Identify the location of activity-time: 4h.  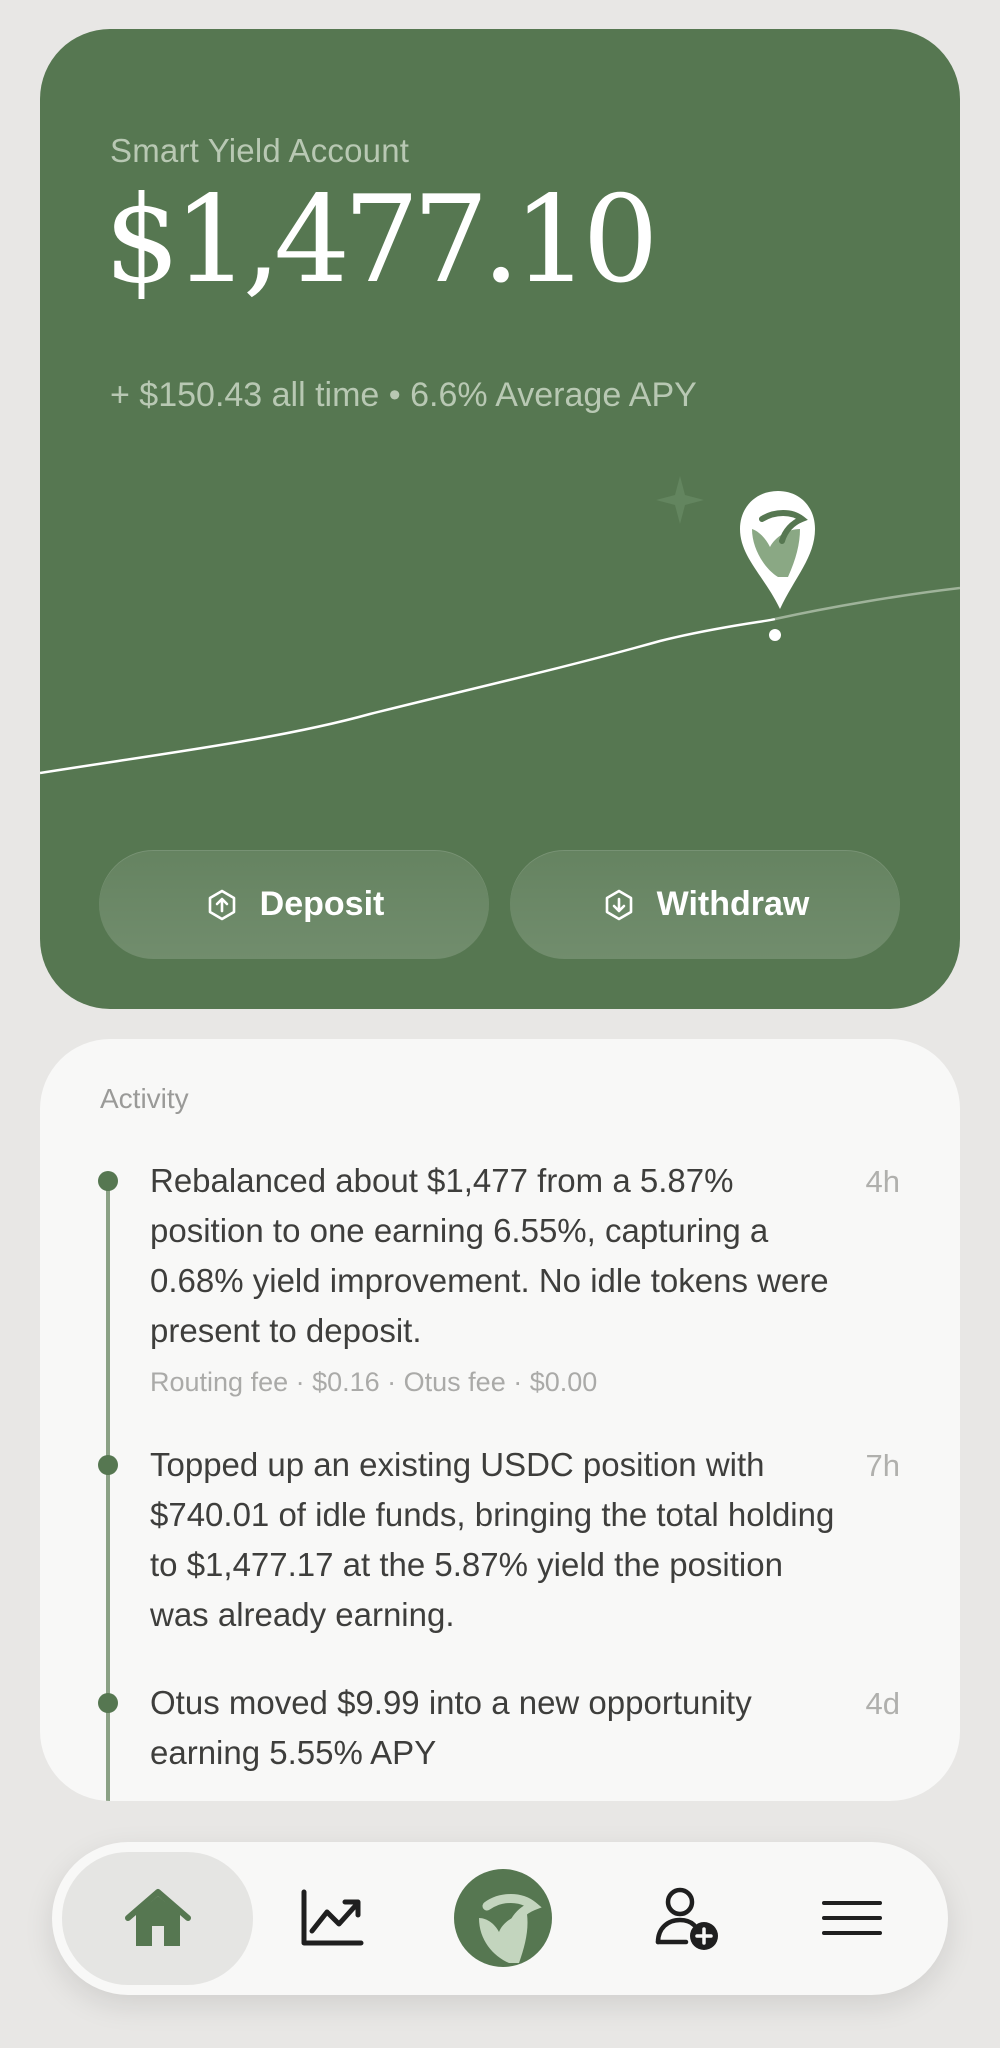
(882, 1181).